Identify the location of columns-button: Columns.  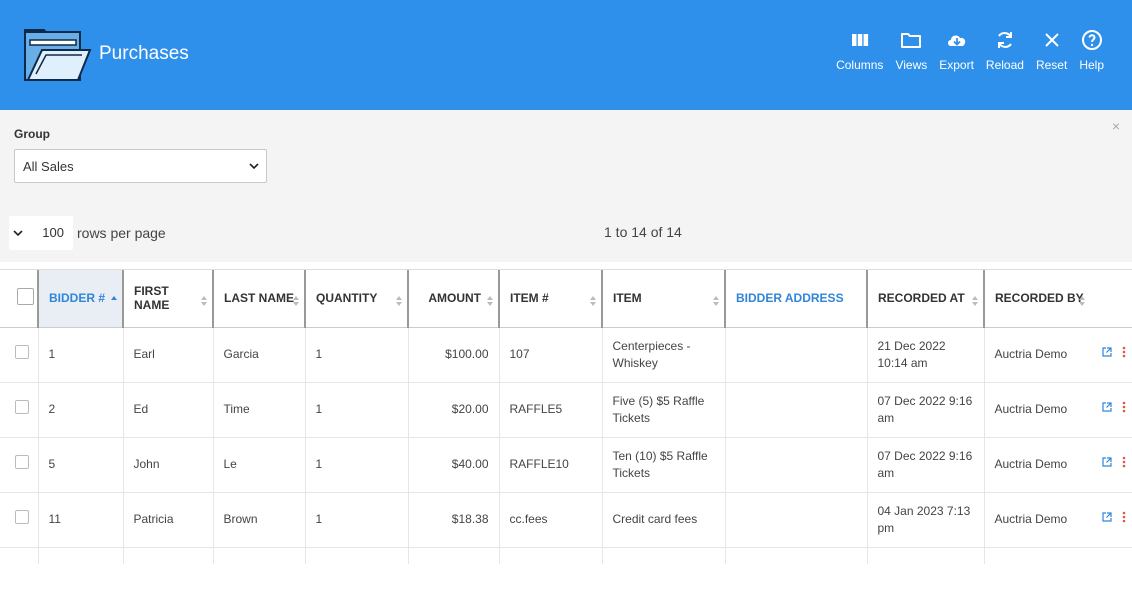
(859, 50).